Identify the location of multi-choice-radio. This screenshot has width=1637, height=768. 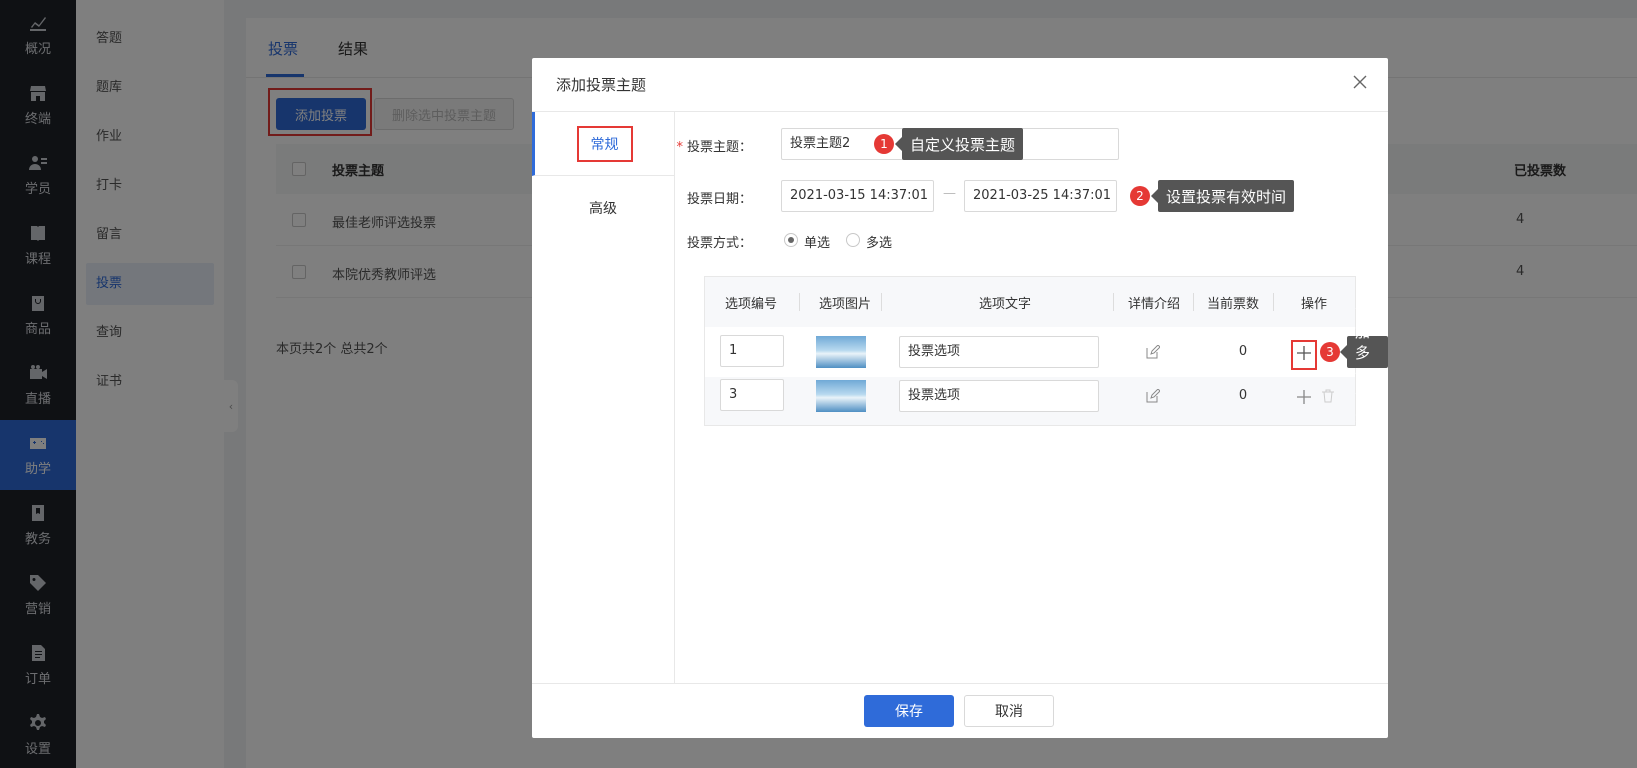
(853, 240).